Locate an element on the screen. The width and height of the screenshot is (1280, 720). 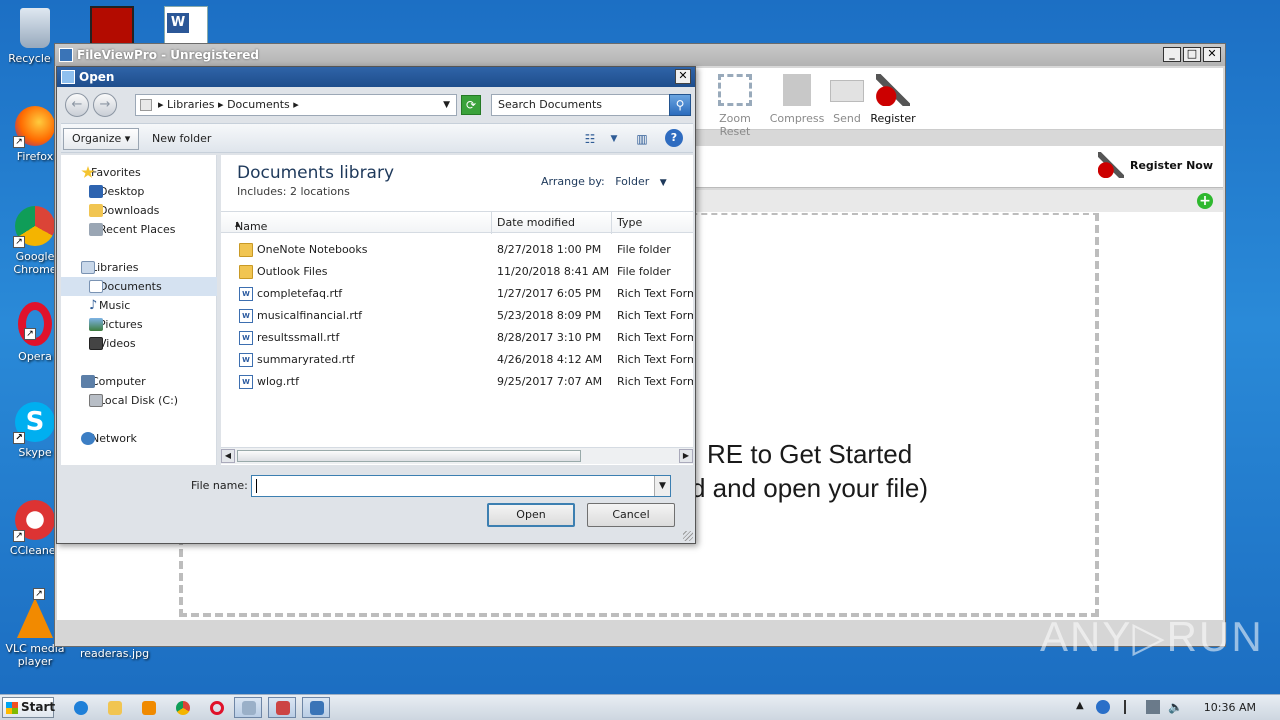
desktop-icon is located at coordinates (96, 191).